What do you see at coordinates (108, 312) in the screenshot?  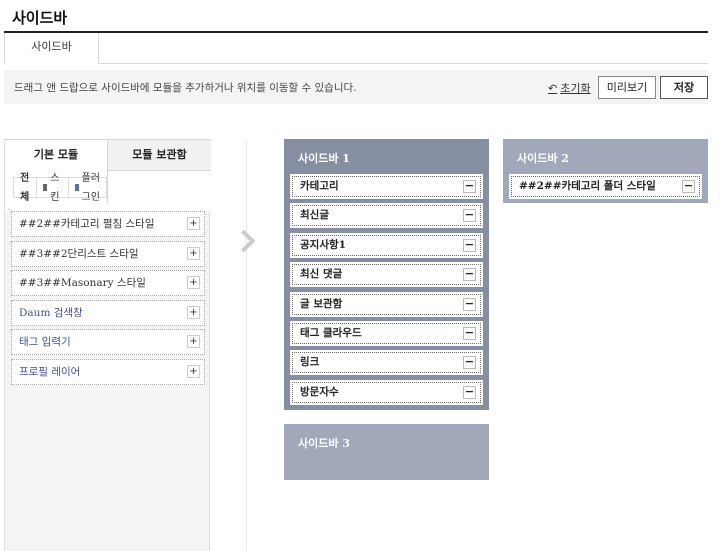 I see `module-item: Daum 검색창 +` at bounding box center [108, 312].